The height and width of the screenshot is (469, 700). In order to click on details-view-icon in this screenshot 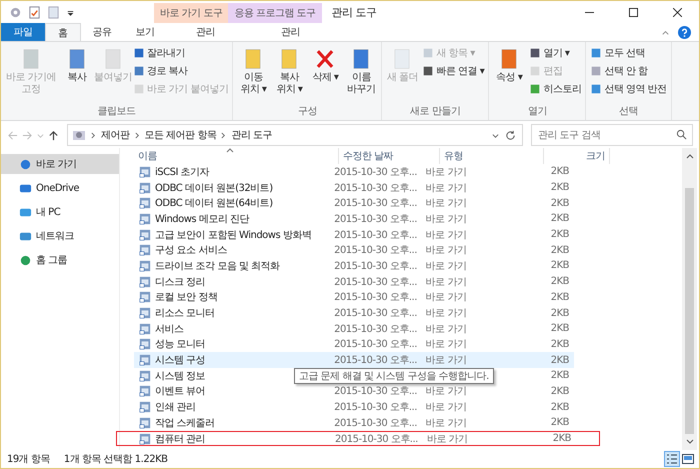, I will do `click(672, 459)`.